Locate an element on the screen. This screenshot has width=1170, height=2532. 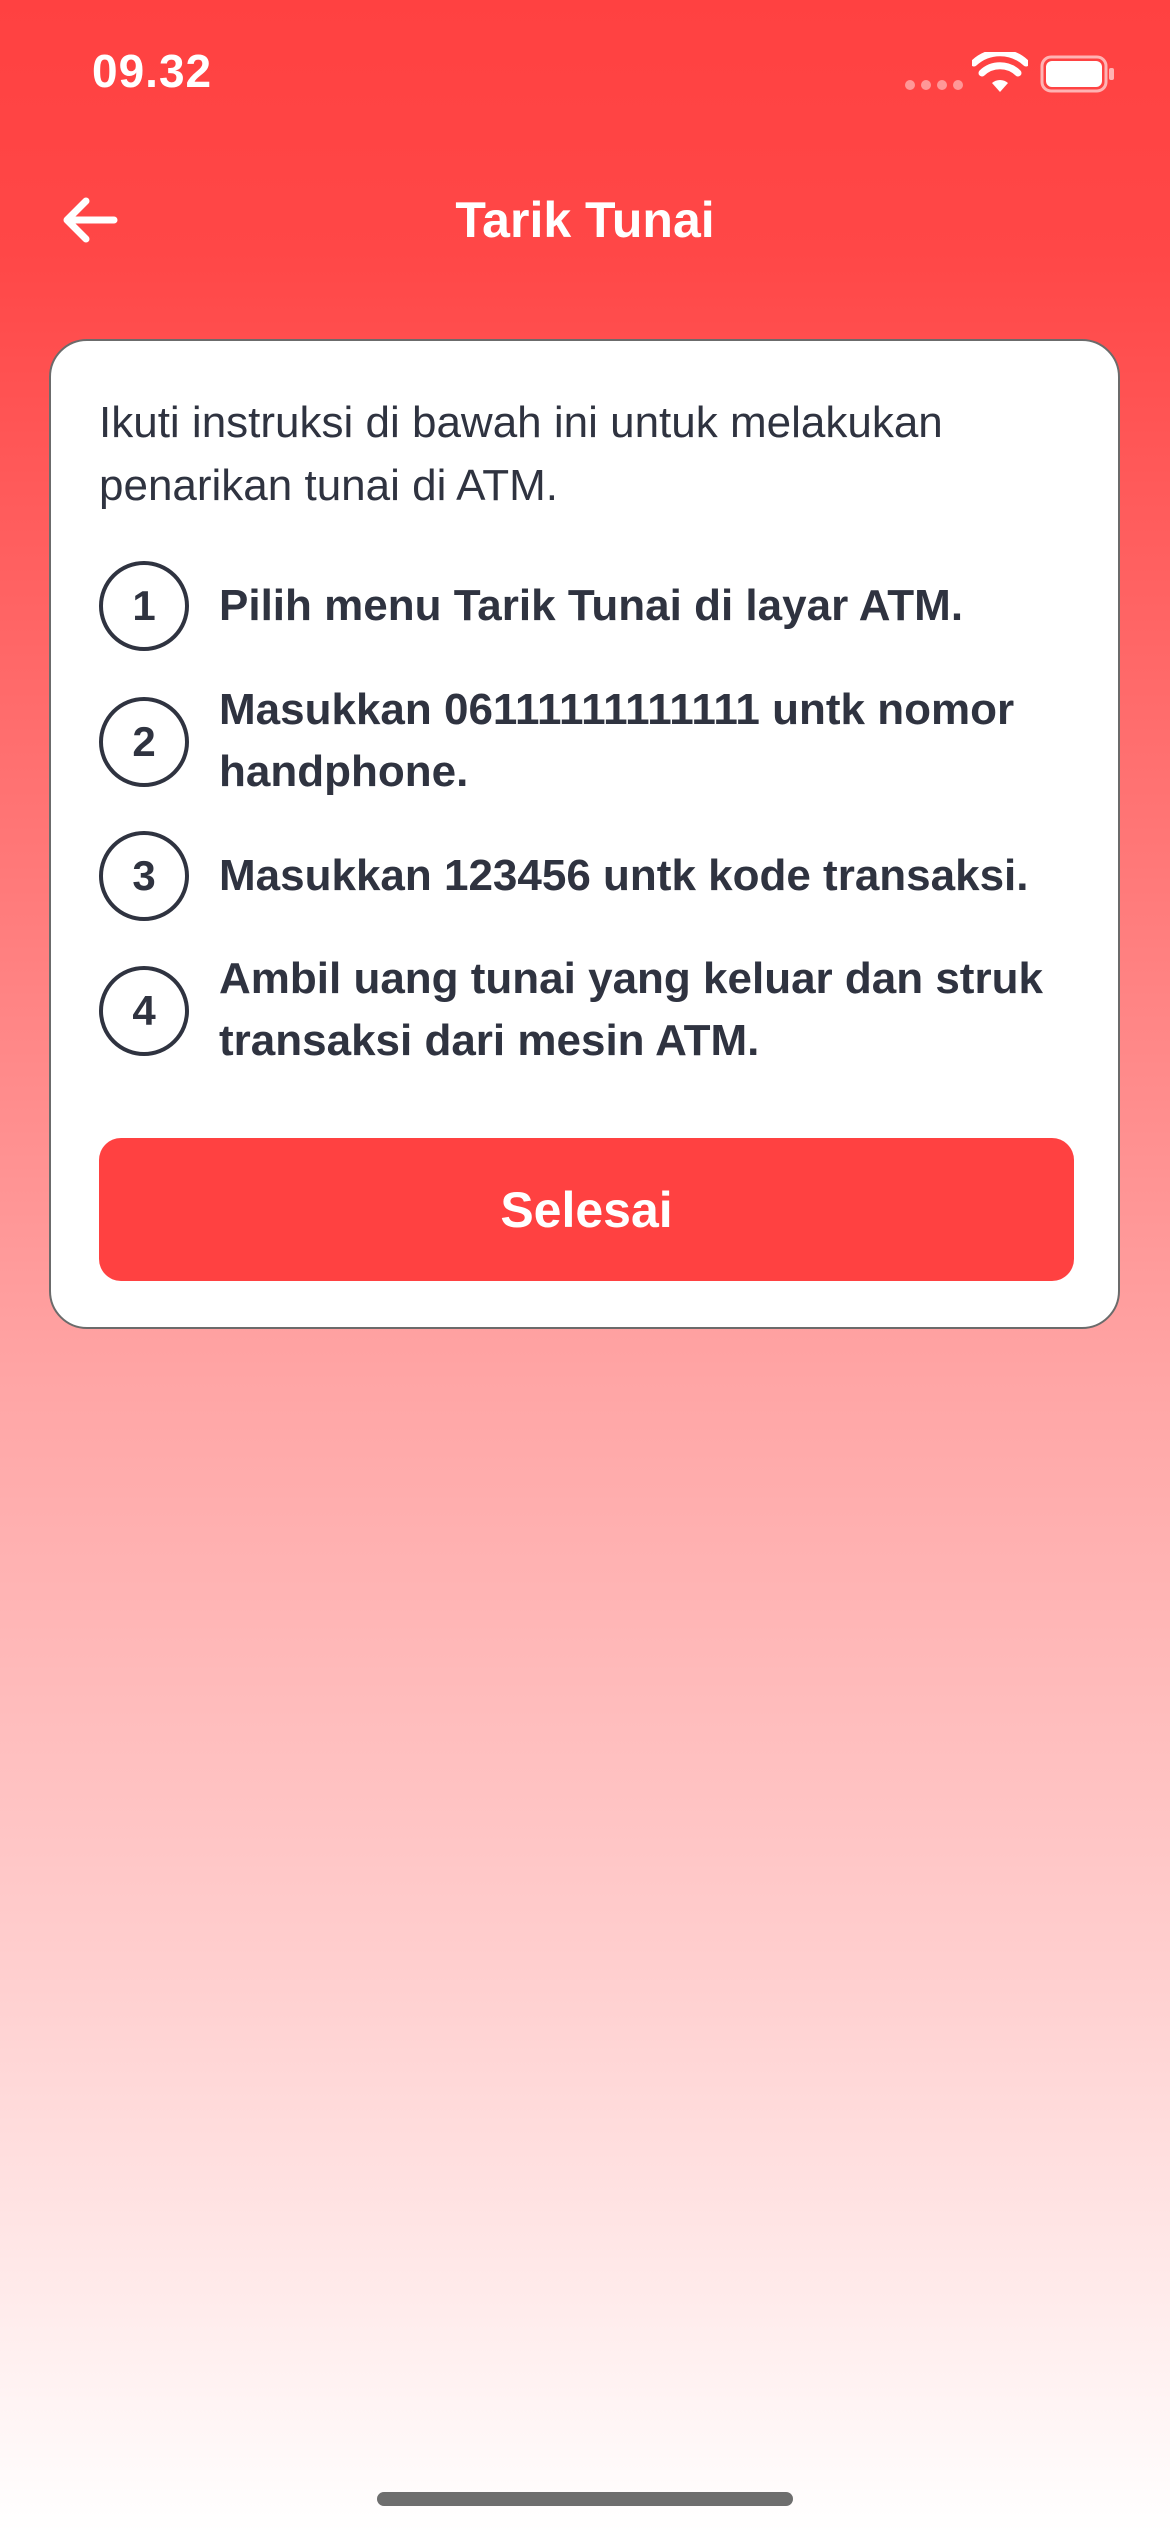
home-indicator is located at coordinates (585, 2499).